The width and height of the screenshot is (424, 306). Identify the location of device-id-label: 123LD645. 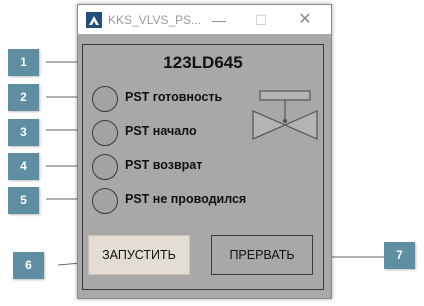
(203, 62).